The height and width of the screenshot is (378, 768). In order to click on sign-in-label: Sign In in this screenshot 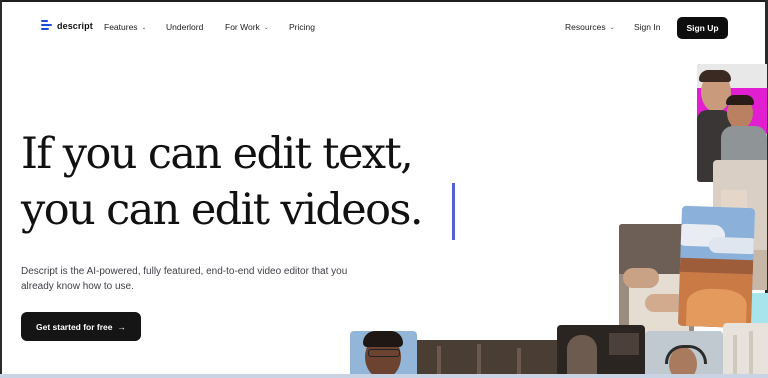, I will do `click(647, 27)`.